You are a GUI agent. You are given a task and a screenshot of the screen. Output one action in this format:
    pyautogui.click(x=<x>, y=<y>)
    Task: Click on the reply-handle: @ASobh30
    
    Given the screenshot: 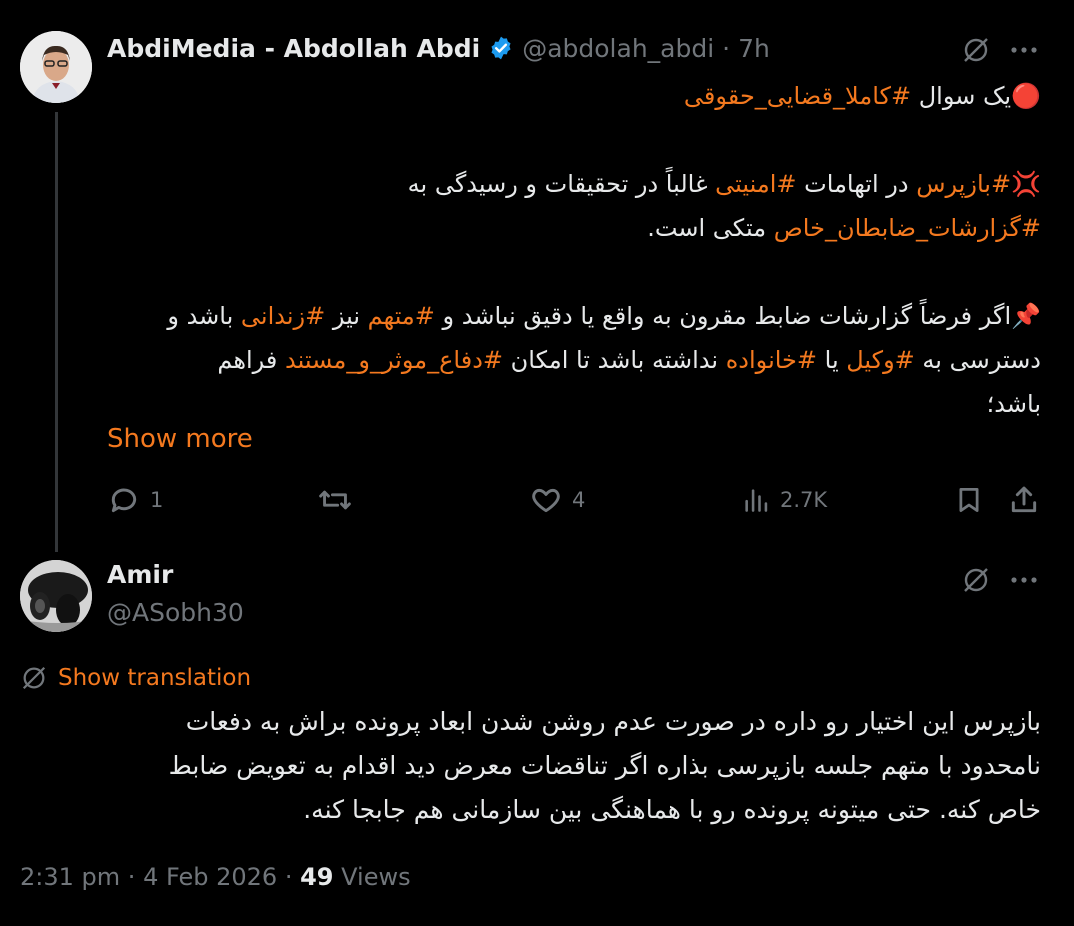 What is the action you would take?
    pyautogui.click(x=175, y=612)
    